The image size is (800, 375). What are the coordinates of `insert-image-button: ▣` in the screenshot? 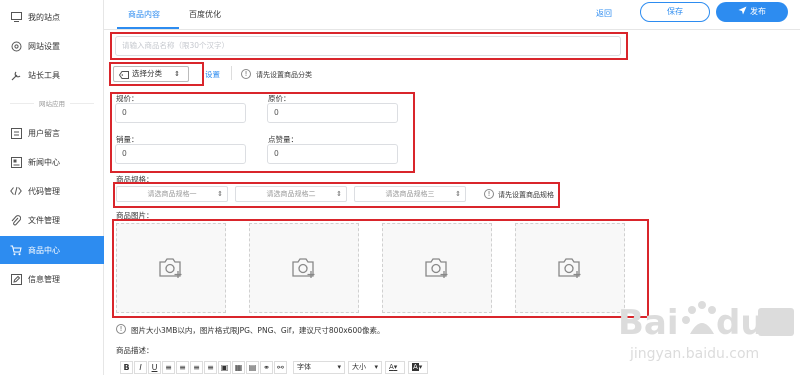 It's located at (224, 367).